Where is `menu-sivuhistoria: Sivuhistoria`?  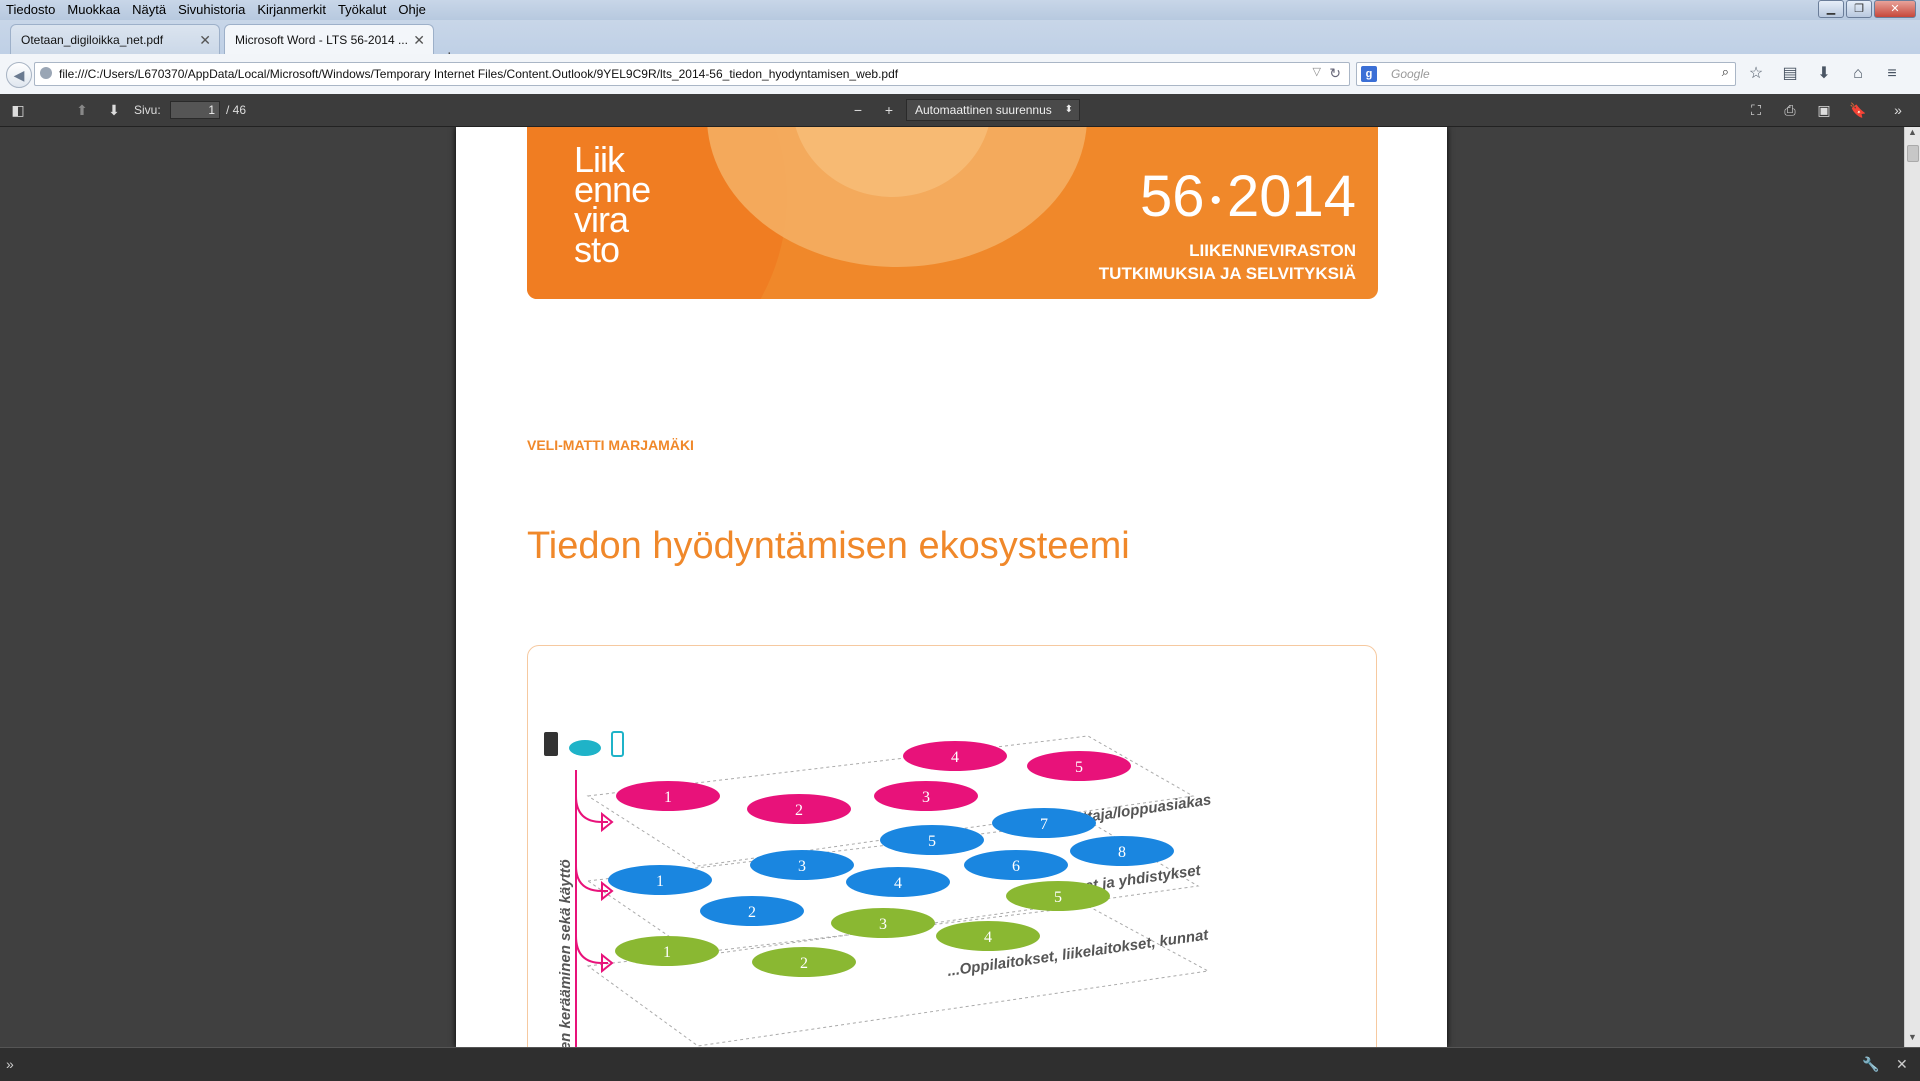 menu-sivuhistoria: Sivuhistoria is located at coordinates (211, 10).